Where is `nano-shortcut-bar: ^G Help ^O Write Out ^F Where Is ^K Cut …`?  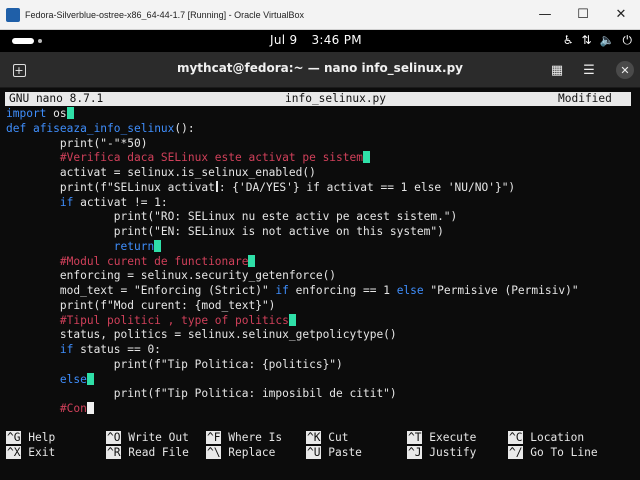 nano-shortcut-bar: ^G Help ^O Write Out ^F Where Is ^K Cut … is located at coordinates (321, 445).